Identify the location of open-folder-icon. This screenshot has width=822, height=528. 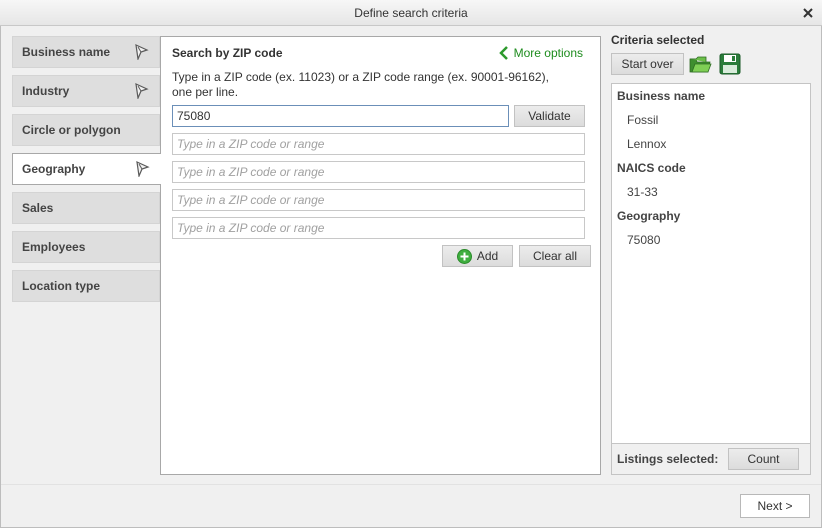
(700, 64).